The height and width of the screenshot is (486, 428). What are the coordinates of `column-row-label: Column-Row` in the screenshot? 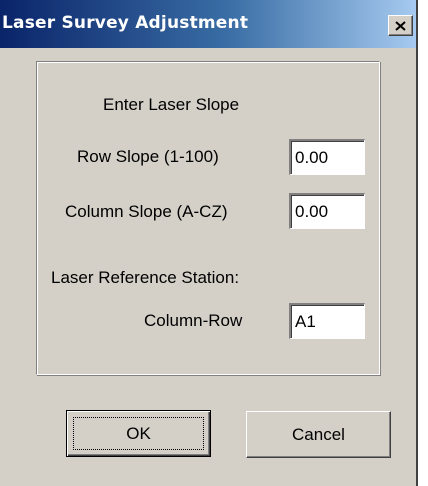 It's located at (193, 320).